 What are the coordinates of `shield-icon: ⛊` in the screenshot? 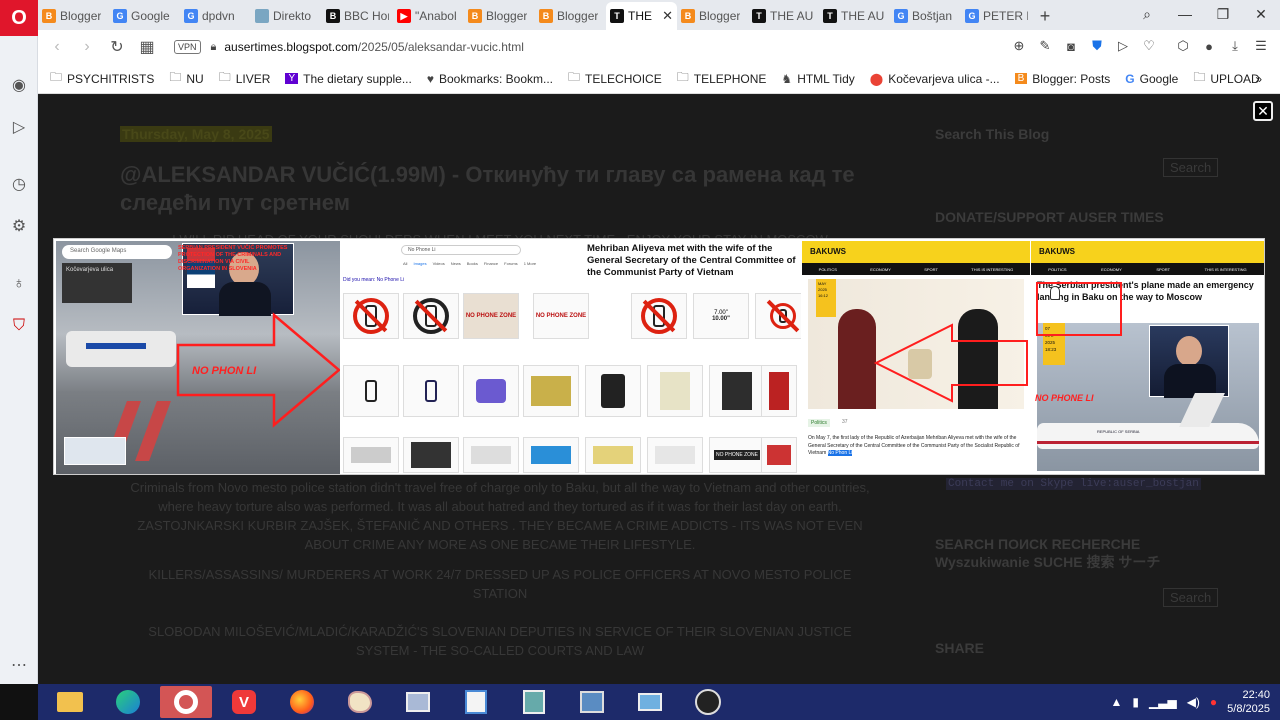 It's located at (1097, 46).